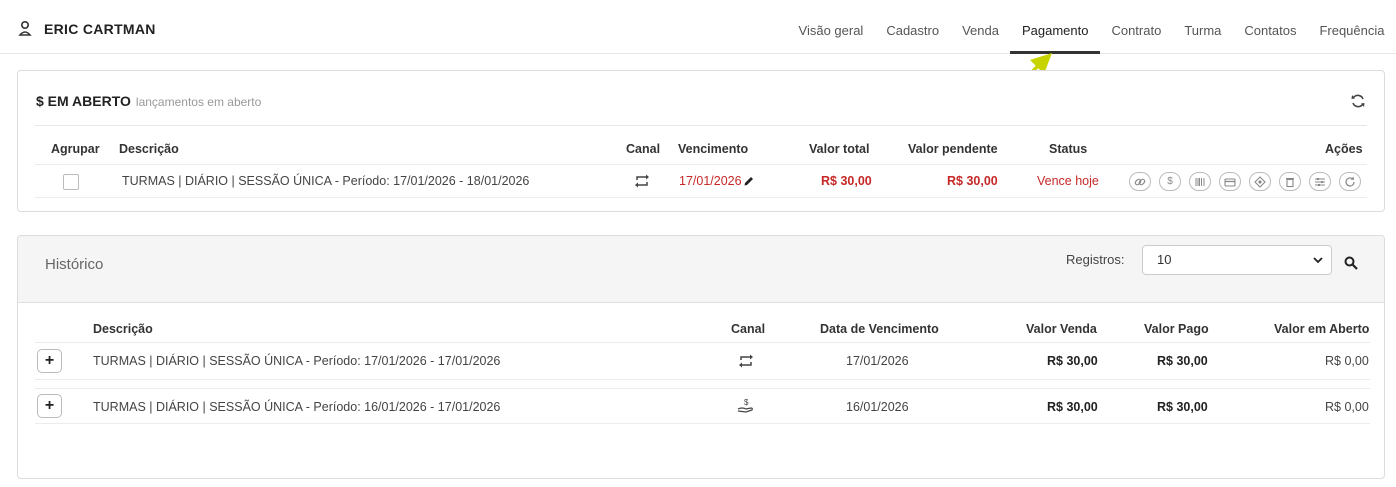 The image size is (1396, 487). What do you see at coordinates (981, 27) in the screenshot?
I see `tab-venda: Venda` at bounding box center [981, 27].